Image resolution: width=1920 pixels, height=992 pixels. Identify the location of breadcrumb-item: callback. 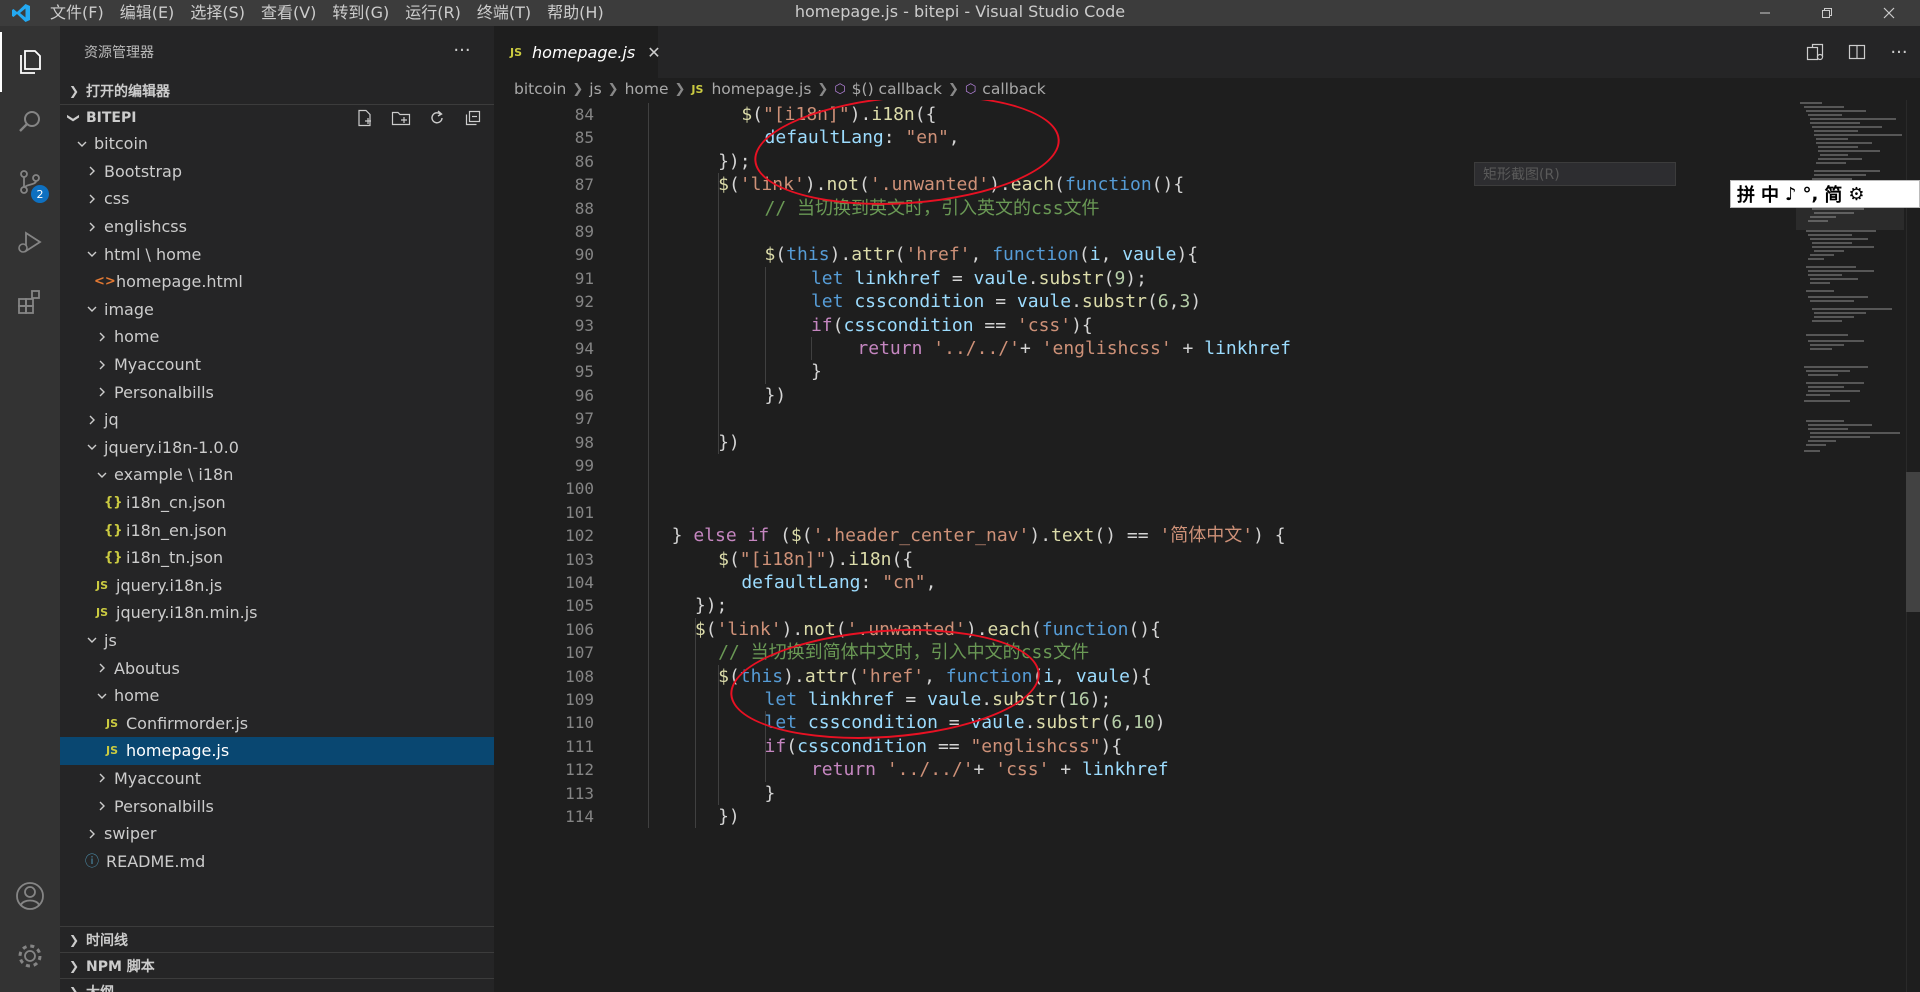
(1013, 89).